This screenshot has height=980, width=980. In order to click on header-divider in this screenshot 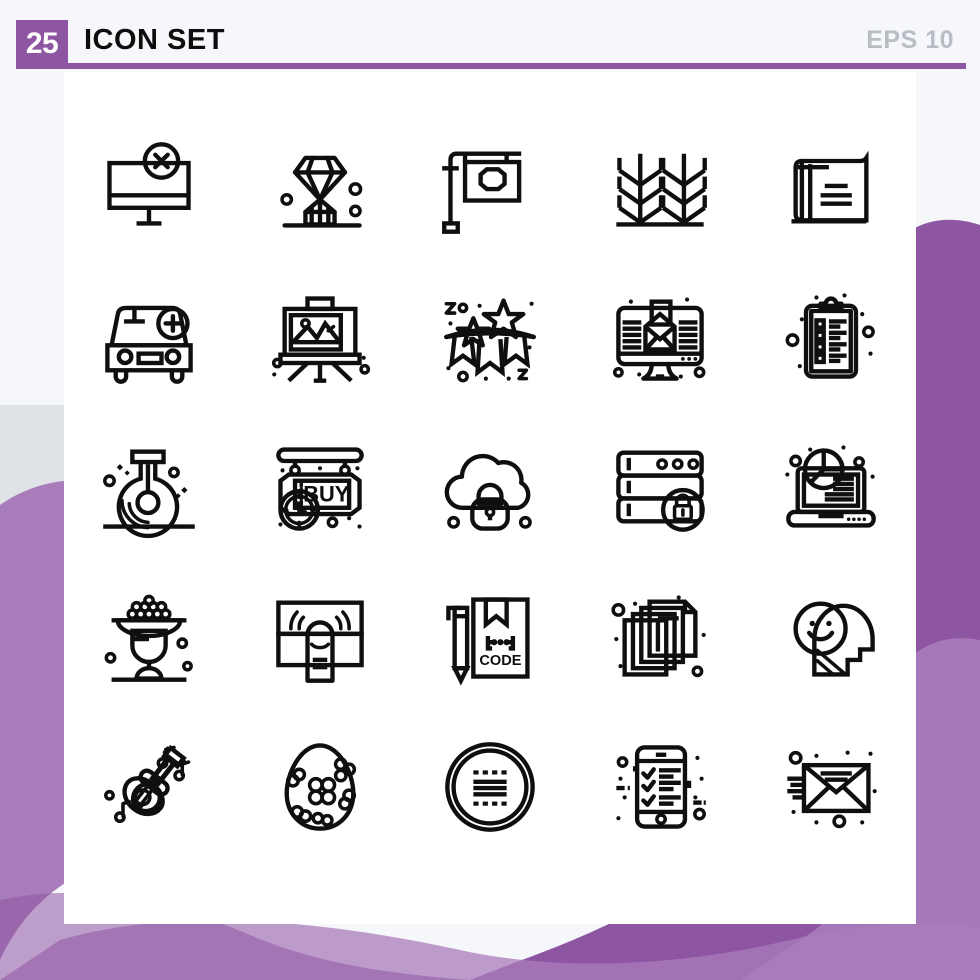, I will do `click(491, 66)`.